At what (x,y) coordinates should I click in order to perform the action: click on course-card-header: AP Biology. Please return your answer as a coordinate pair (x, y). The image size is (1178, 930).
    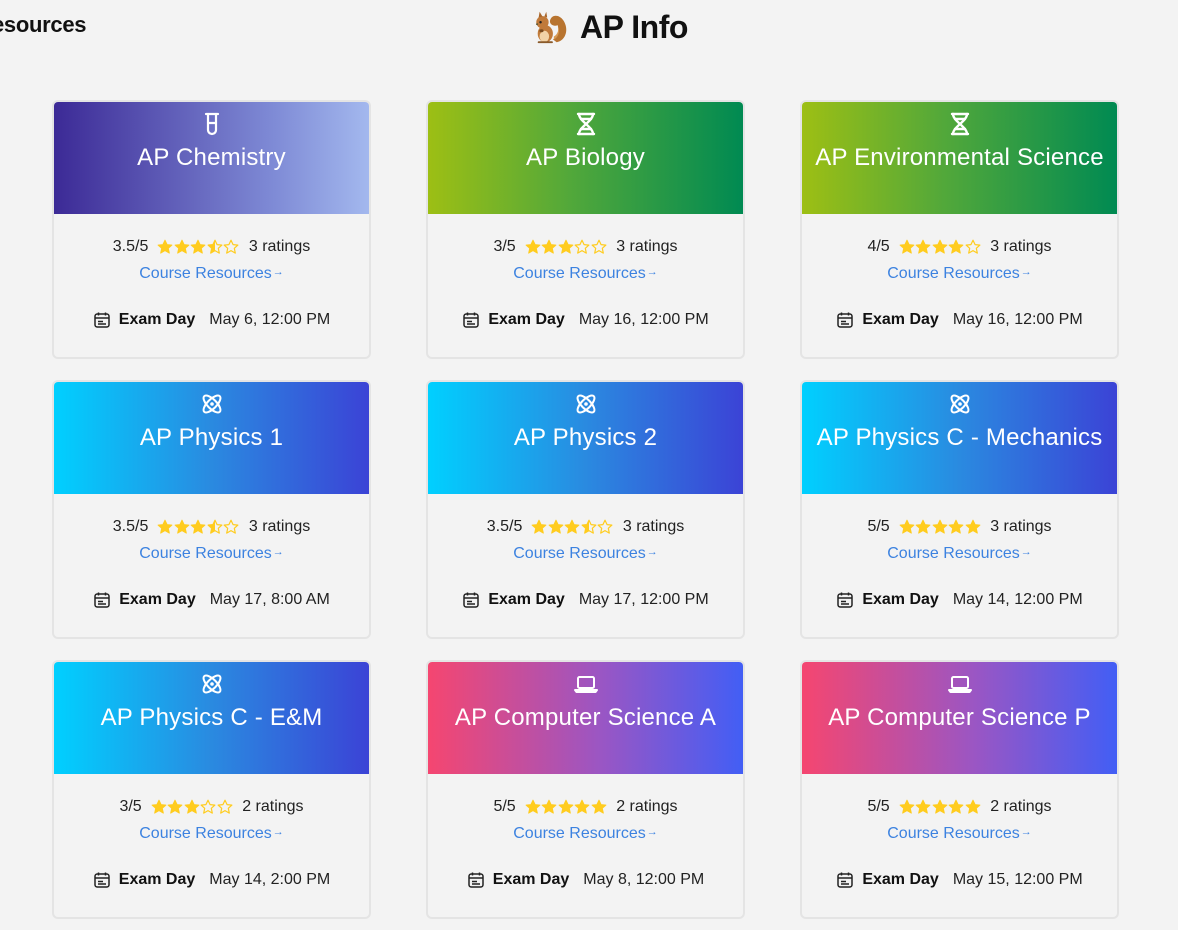
    Looking at the image, I should click on (585, 158).